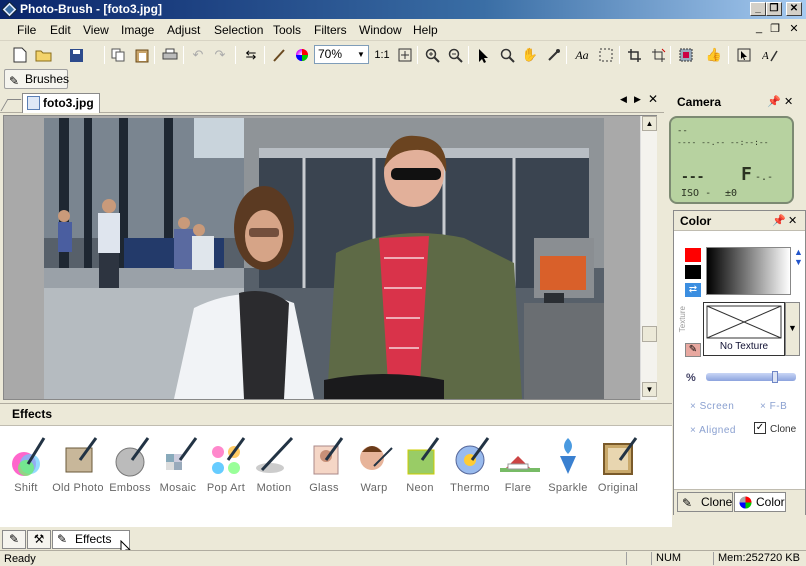 This screenshot has width=806, height=566. I want to click on scroll-down-icon: ▼, so click(649, 389).